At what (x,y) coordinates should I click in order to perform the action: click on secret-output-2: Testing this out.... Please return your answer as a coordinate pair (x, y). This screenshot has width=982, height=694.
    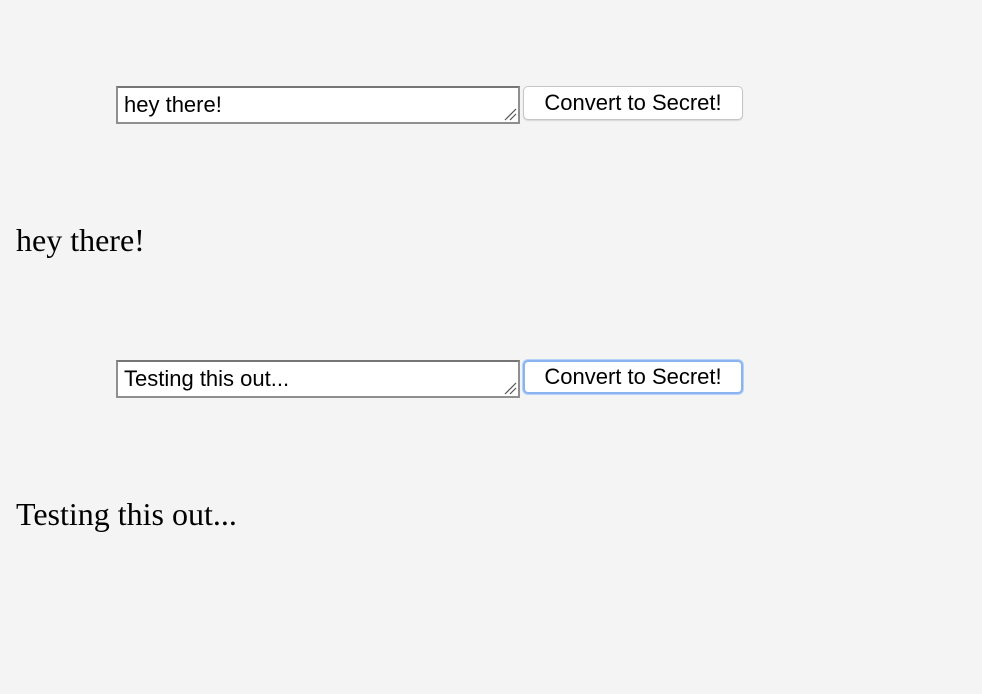
    Looking at the image, I should click on (126, 514).